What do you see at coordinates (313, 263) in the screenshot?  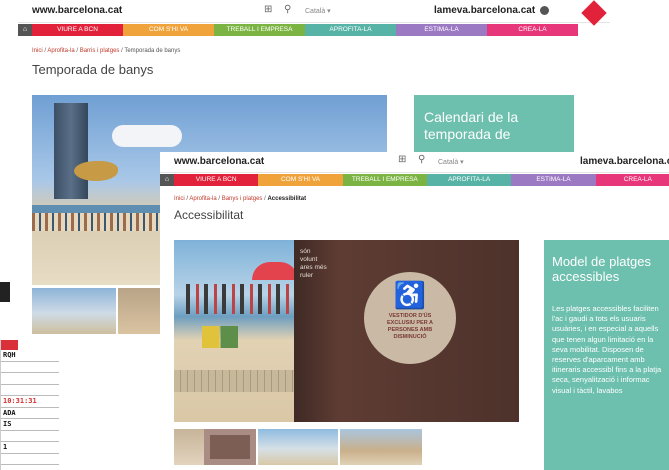 I see `booth-side-text: són volunt ares més ruler` at bounding box center [313, 263].